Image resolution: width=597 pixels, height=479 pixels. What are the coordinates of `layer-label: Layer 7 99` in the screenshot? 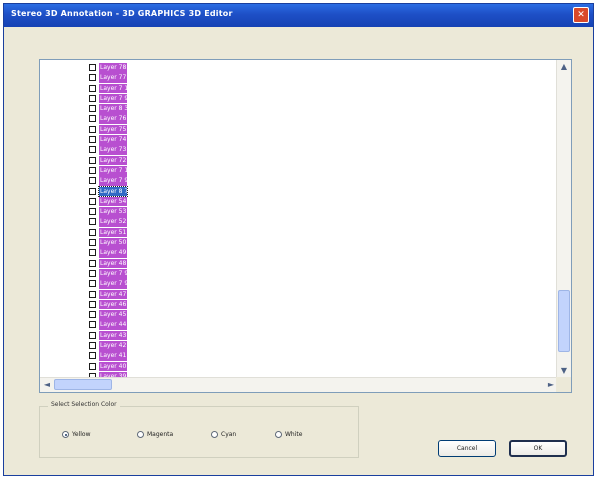 It's located at (113, 98).